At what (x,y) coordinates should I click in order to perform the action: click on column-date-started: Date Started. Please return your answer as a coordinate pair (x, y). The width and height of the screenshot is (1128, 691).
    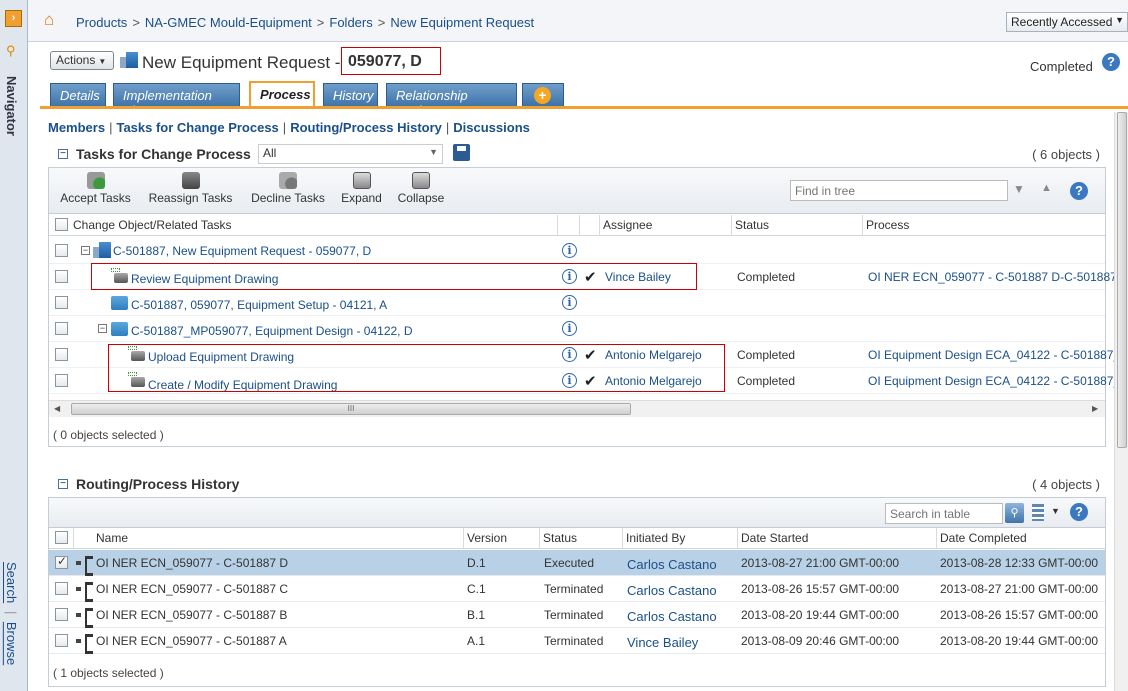
    Looking at the image, I should click on (774, 538).